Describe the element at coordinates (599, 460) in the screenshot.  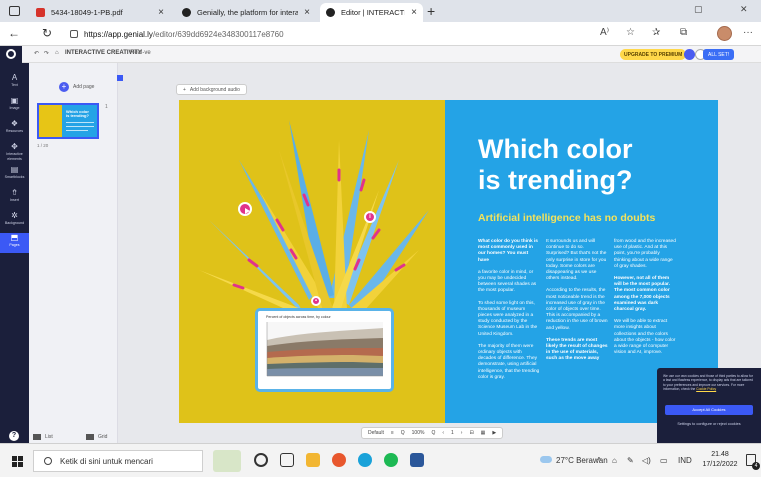
I see `tray-chevron-icon: ^` at that location.